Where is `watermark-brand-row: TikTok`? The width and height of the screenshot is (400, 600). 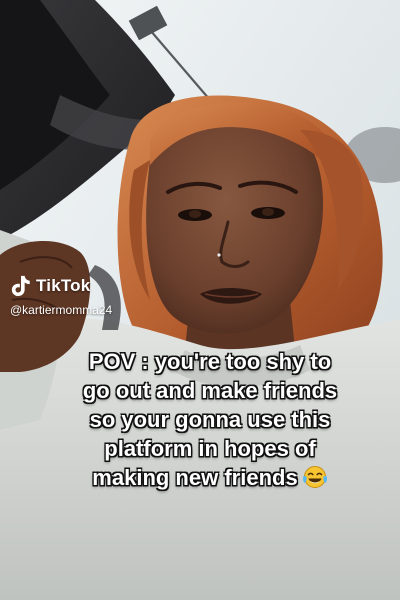 watermark-brand-row: TikTok is located at coordinates (61, 286).